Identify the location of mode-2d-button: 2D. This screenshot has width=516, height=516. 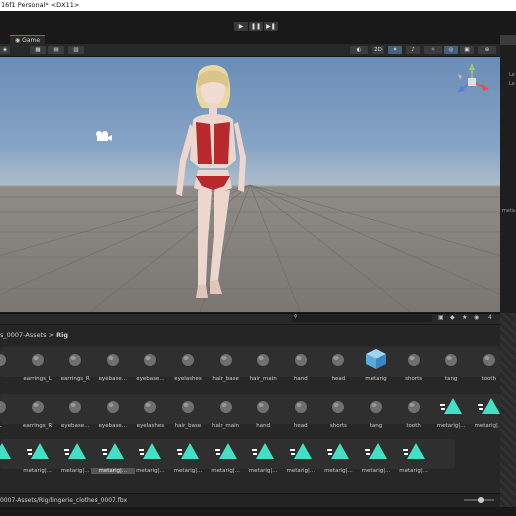
(378, 50).